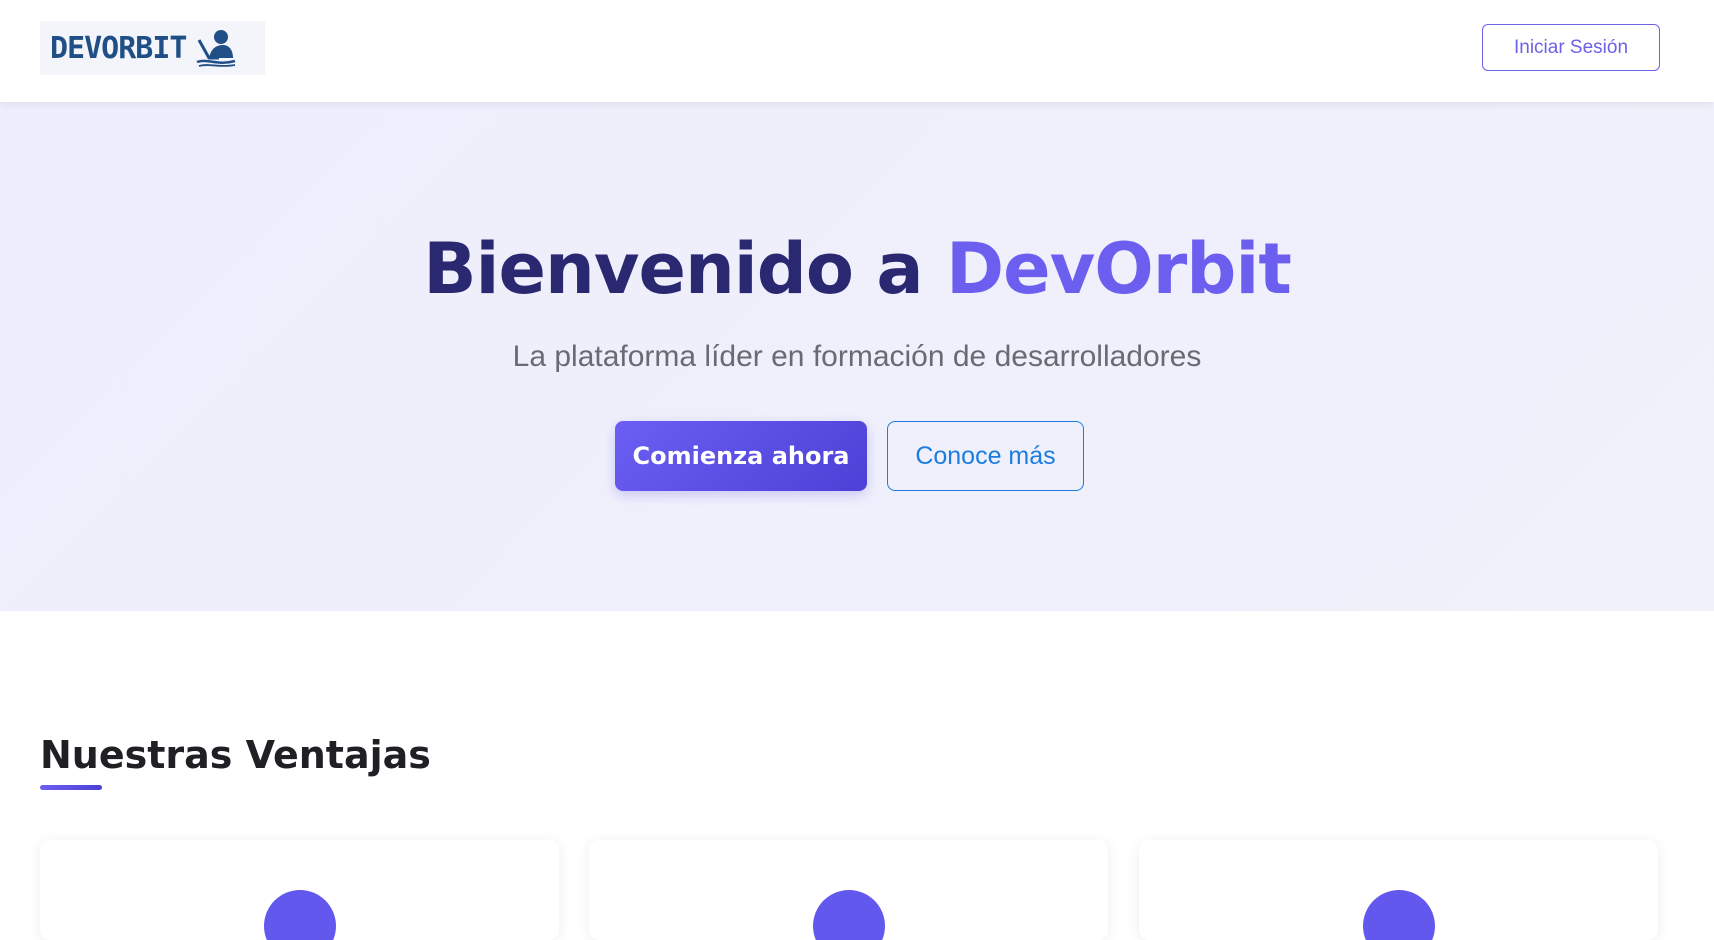  Describe the element at coordinates (215, 48) in the screenshot. I see `developer-laptop-icon` at that location.